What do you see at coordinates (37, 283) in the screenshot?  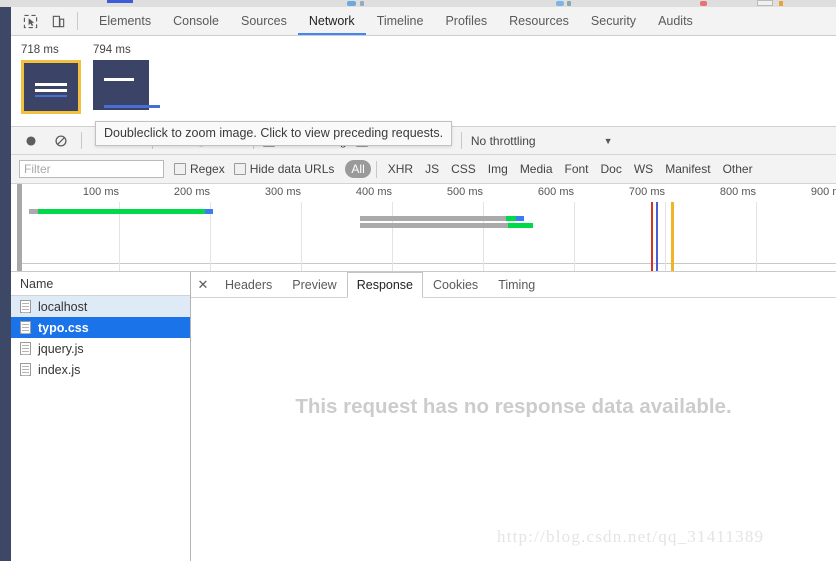 I see `column-header-name: Name` at bounding box center [37, 283].